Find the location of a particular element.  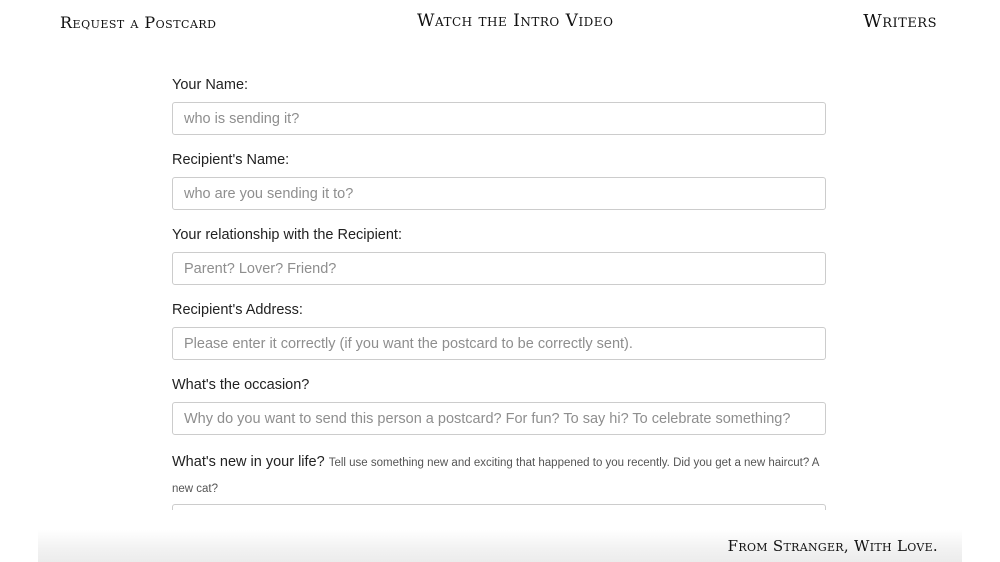

relationship-label: Your relationship with the Recipient: is located at coordinates (287, 235).